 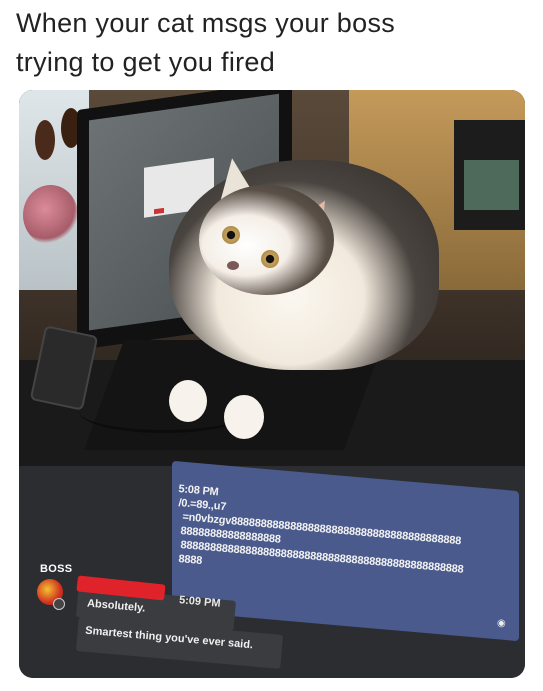 I want to click on hanging-lamp, so click(x=58, y=125).